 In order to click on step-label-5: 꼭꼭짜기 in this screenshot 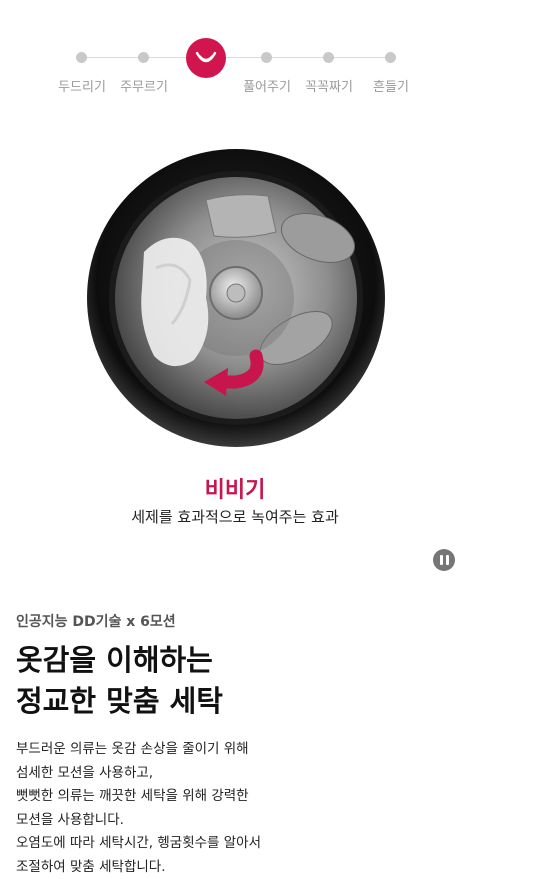, I will do `click(329, 85)`.